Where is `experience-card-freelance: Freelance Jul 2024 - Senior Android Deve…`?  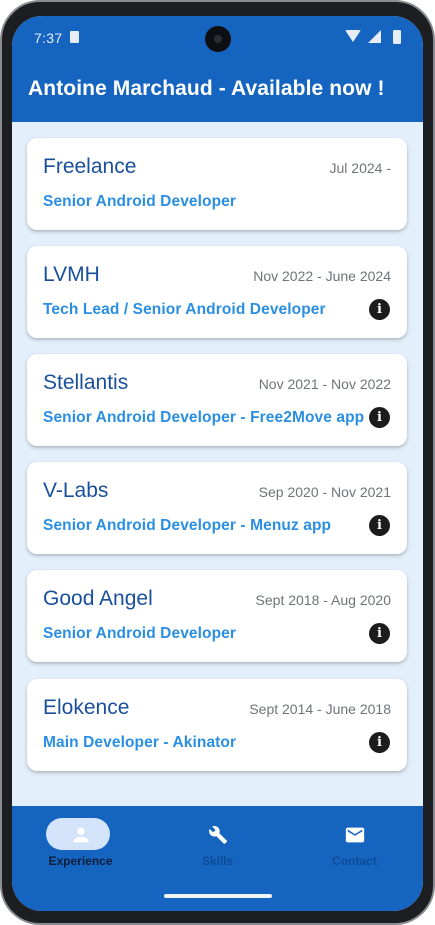
experience-card-freelance: Freelance Jul 2024 - Senior Android Deve… is located at coordinates (217, 184).